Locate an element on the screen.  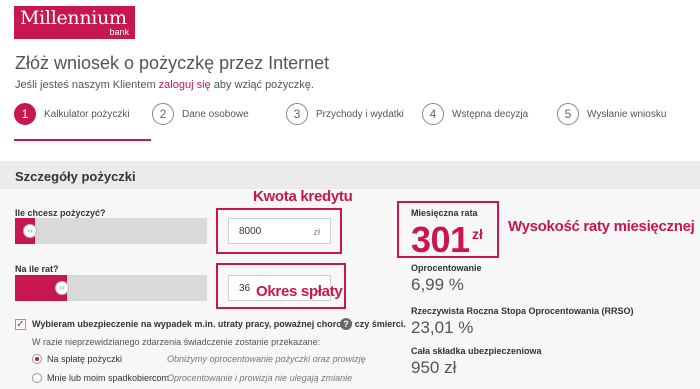
step-label: Przychody i wydatki is located at coordinates (360, 114).